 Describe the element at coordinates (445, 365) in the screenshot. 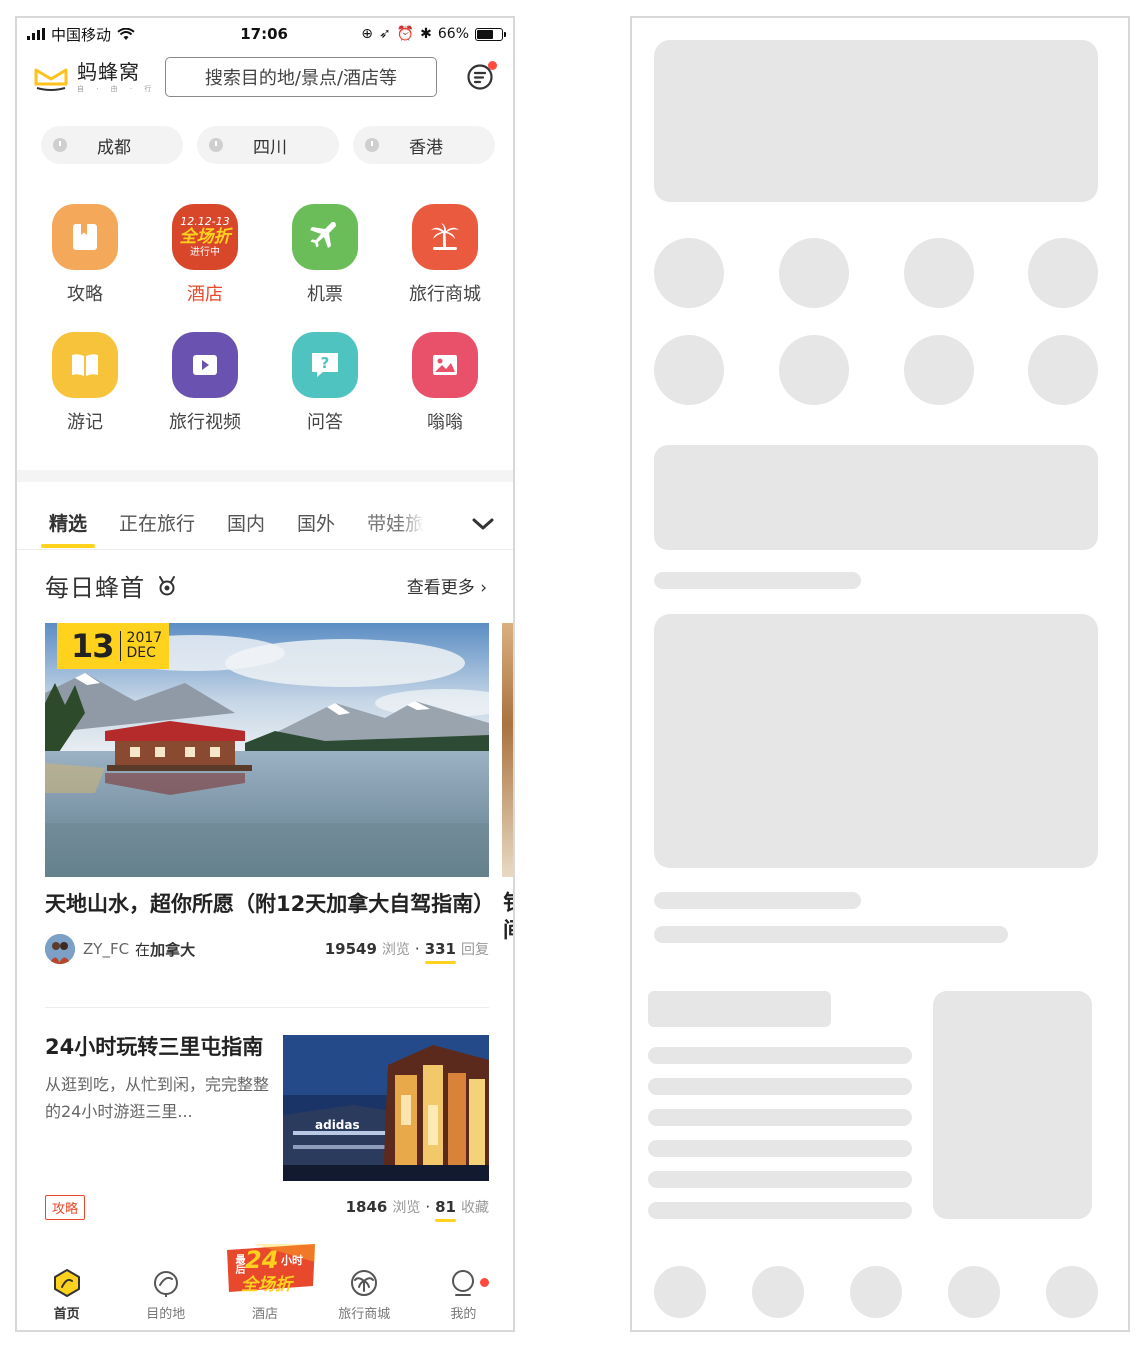

I see `photo-icon` at that location.